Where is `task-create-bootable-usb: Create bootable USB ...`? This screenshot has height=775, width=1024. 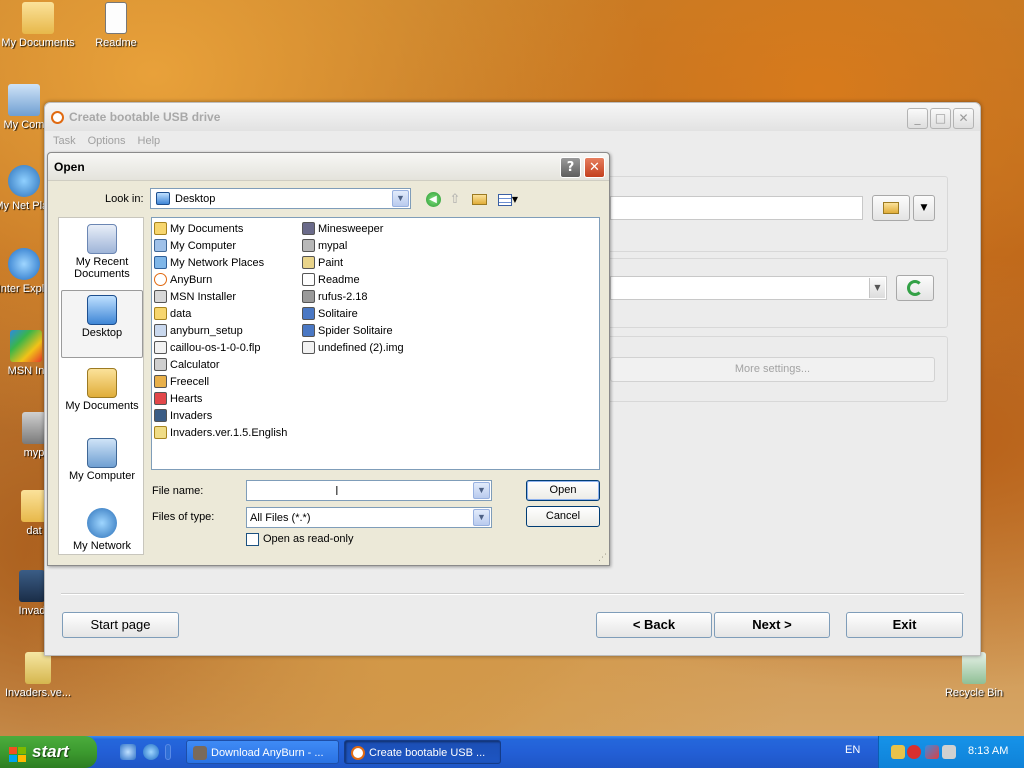 task-create-bootable-usb: Create bootable USB ... is located at coordinates (422, 752).